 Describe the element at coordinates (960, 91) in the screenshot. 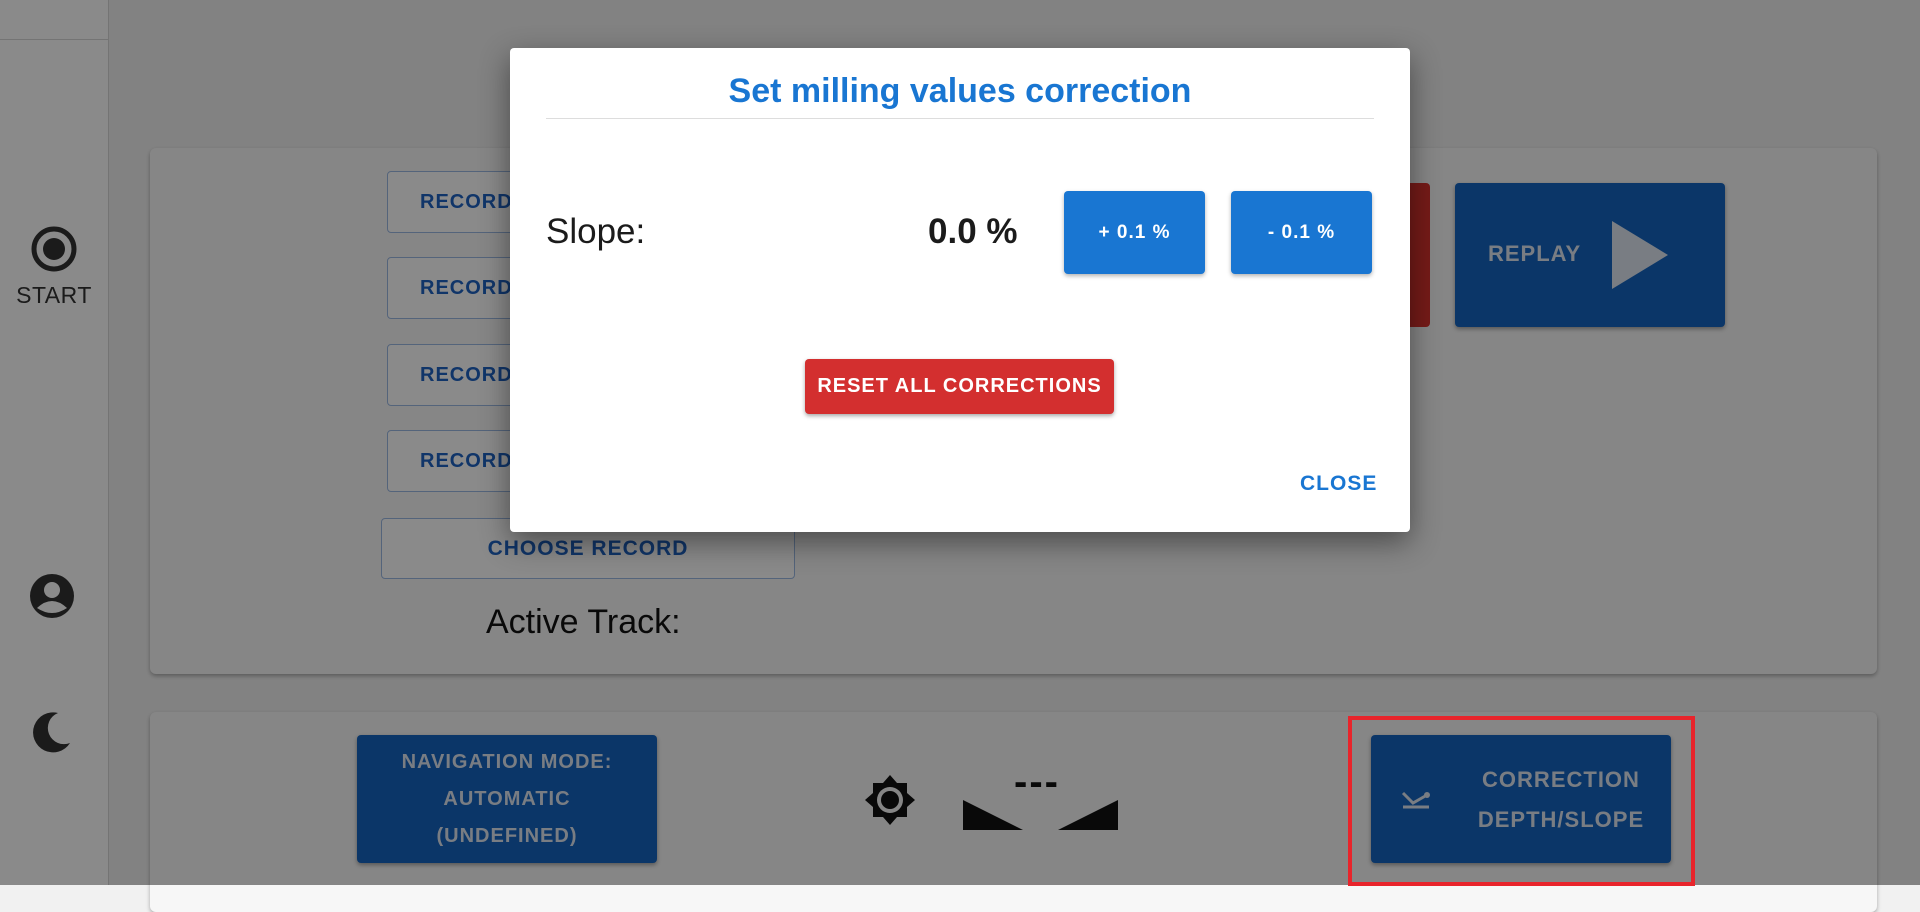

I see `dialog-title: Set milling values correction` at that location.